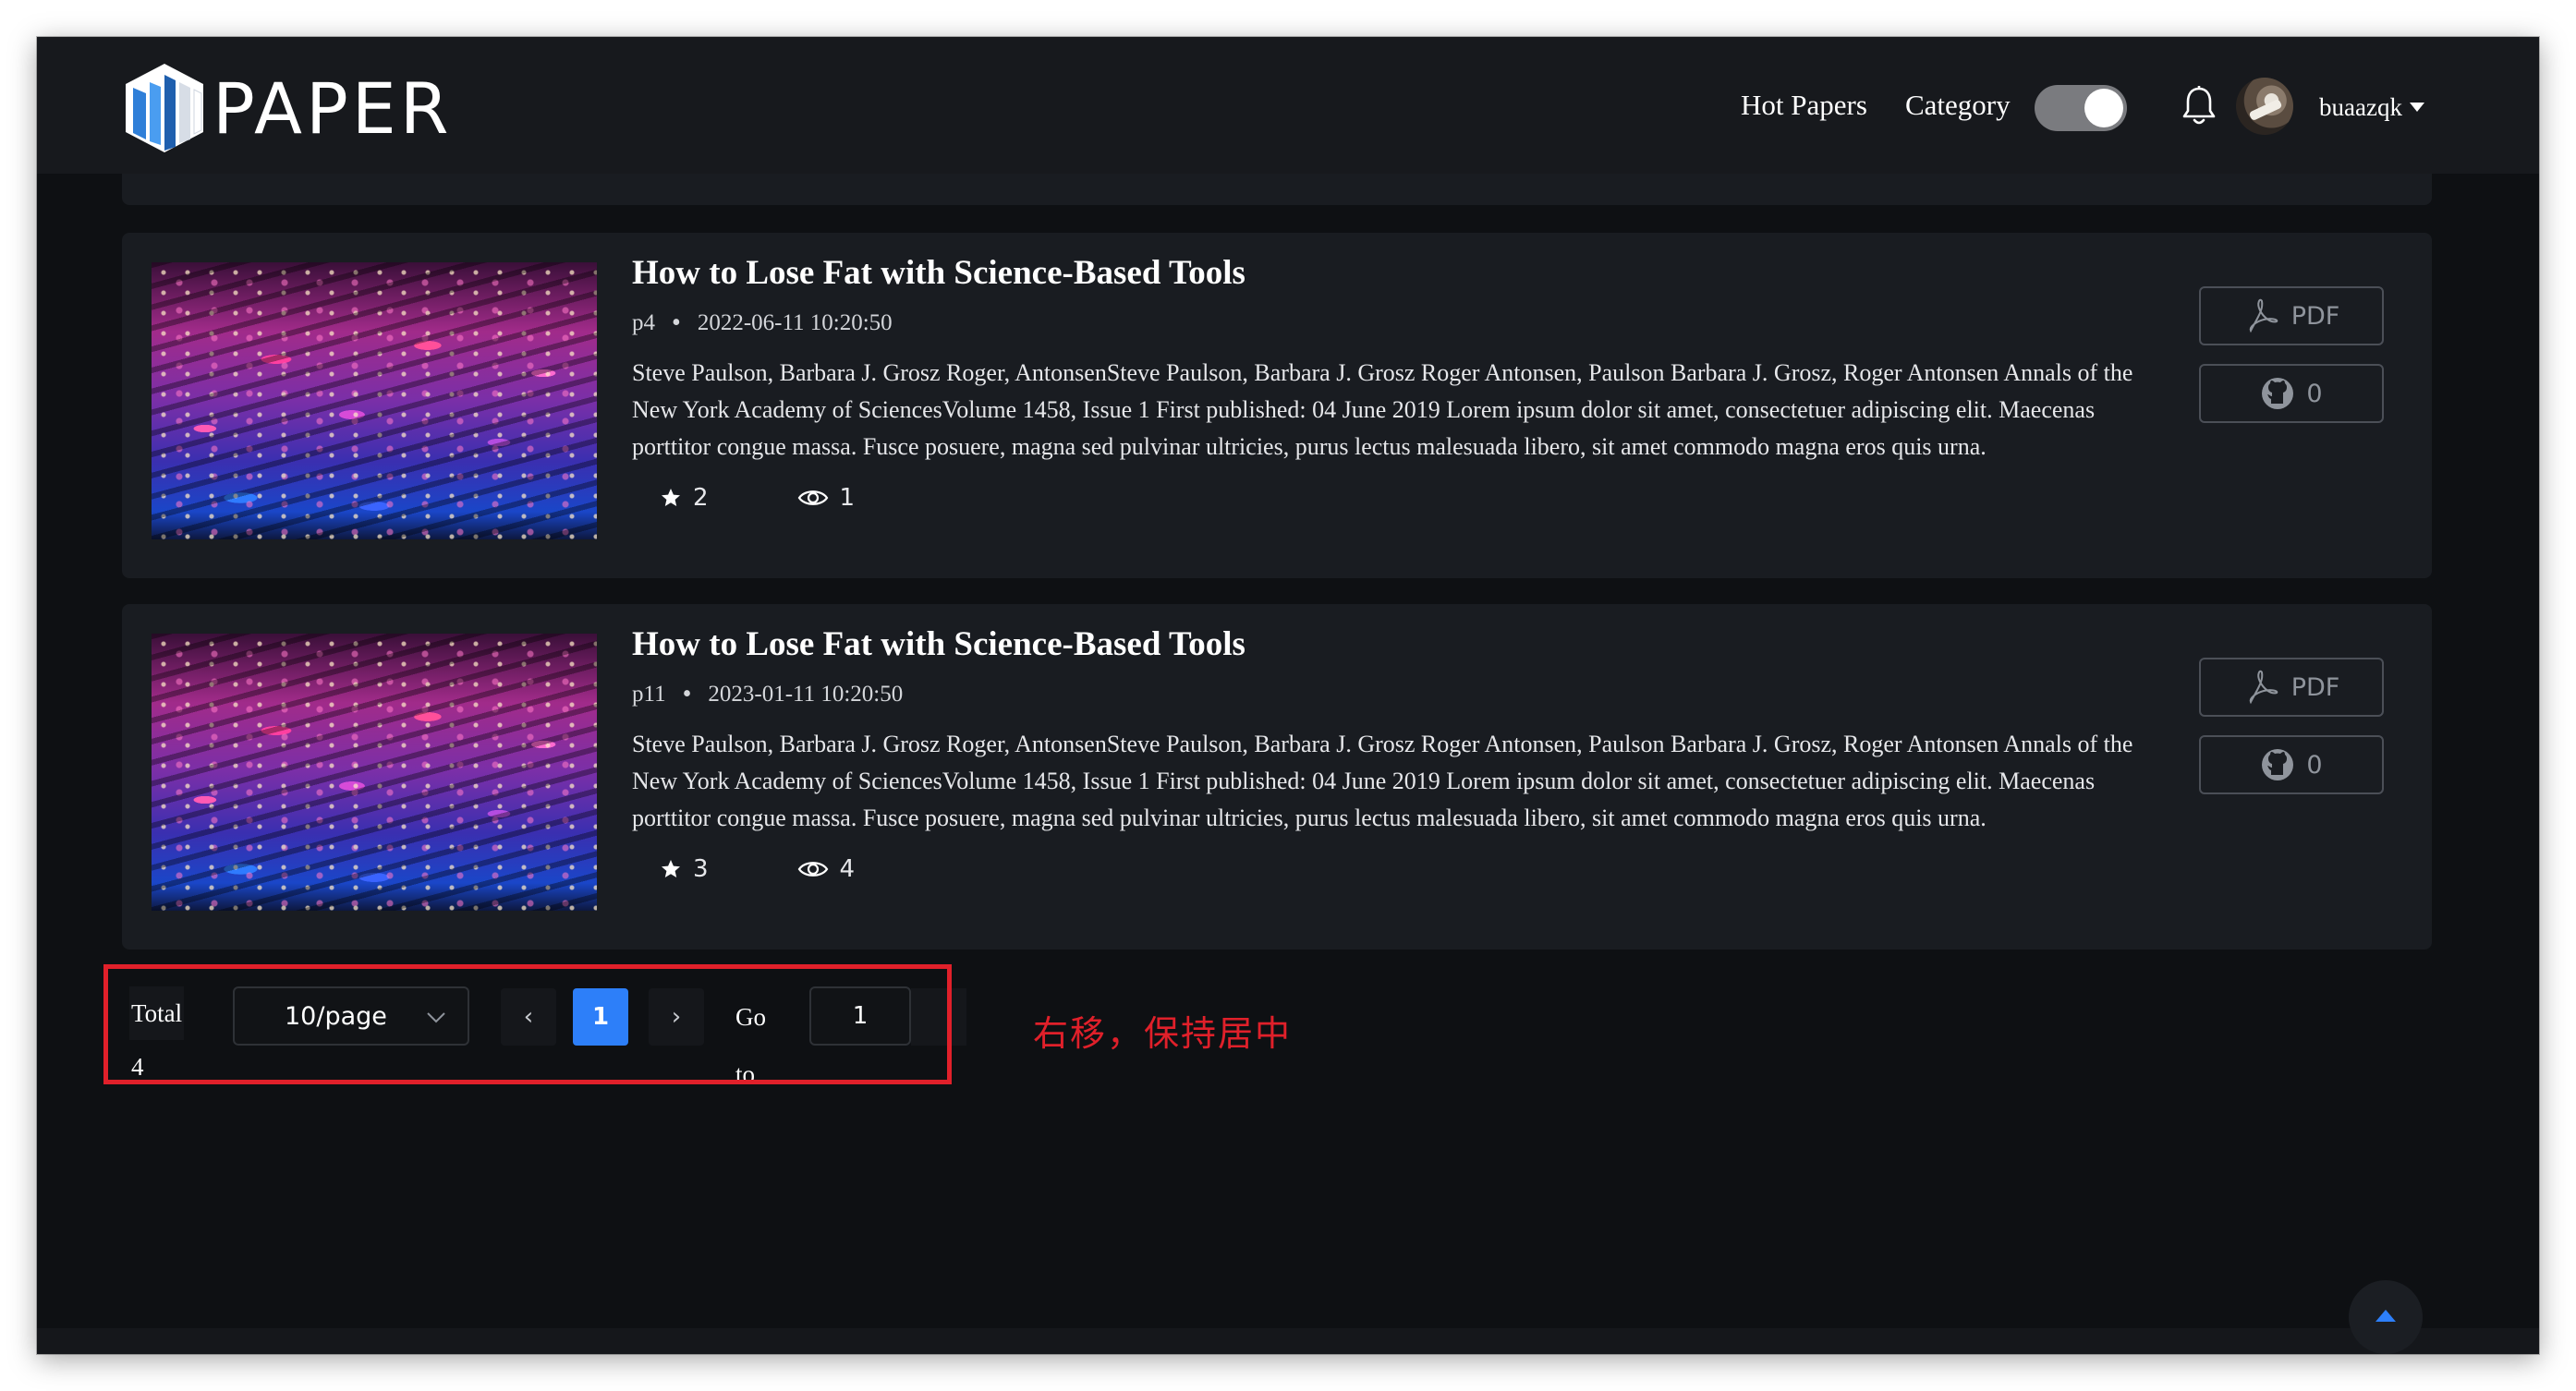  Describe the element at coordinates (333, 109) in the screenshot. I see `logo-text: PAPER` at that location.